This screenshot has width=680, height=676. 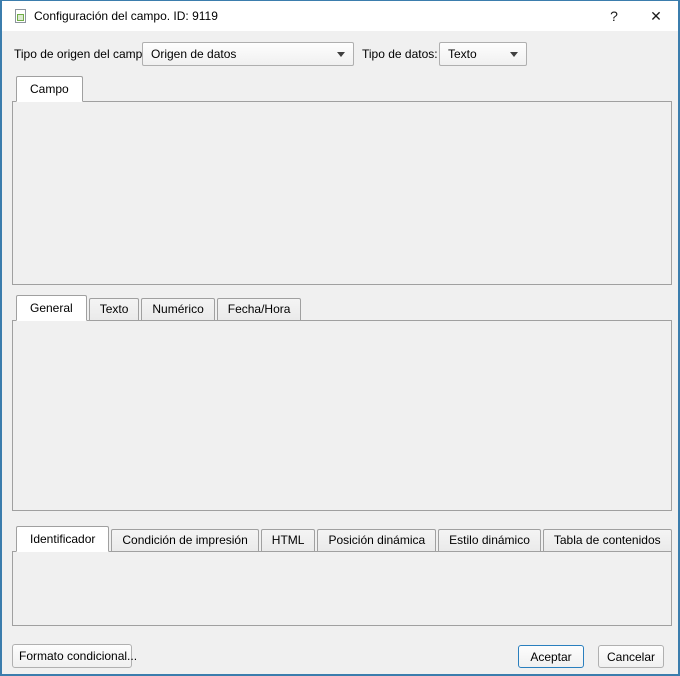 I want to click on cancel-button: Cancelar, so click(x=631, y=656).